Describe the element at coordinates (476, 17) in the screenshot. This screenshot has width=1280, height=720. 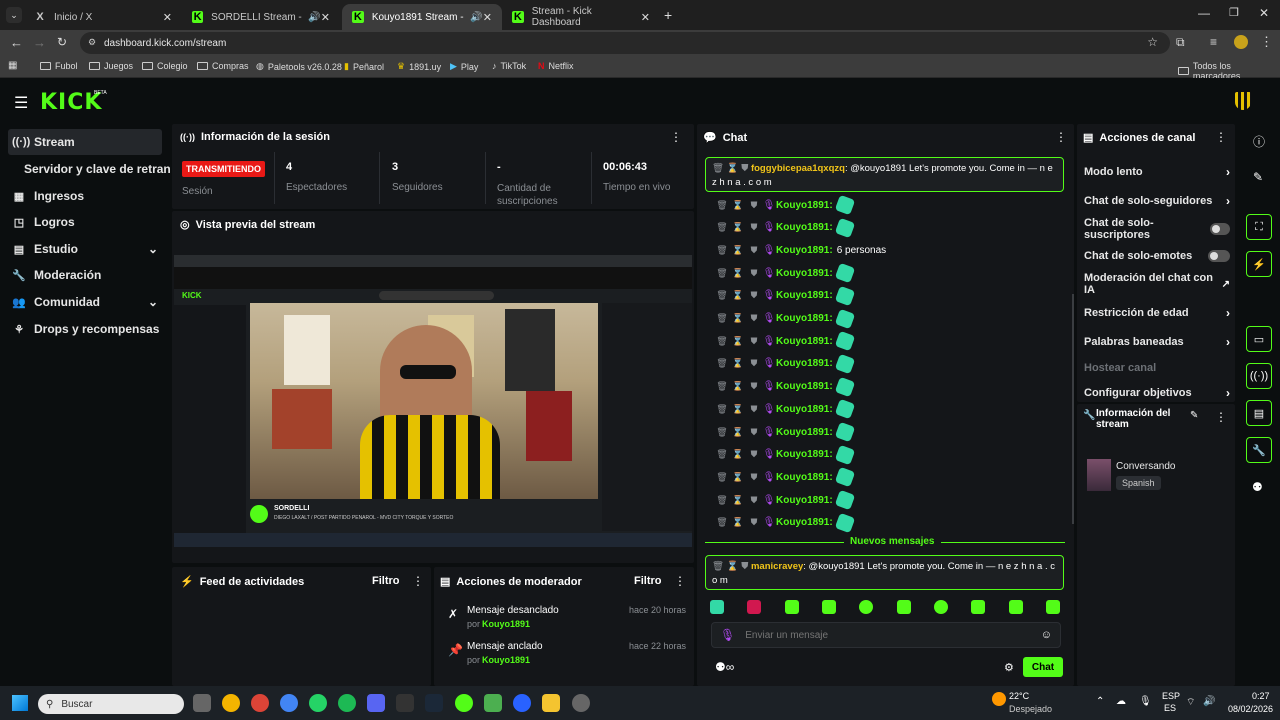
I see `speaker-icon: 🔊` at that location.